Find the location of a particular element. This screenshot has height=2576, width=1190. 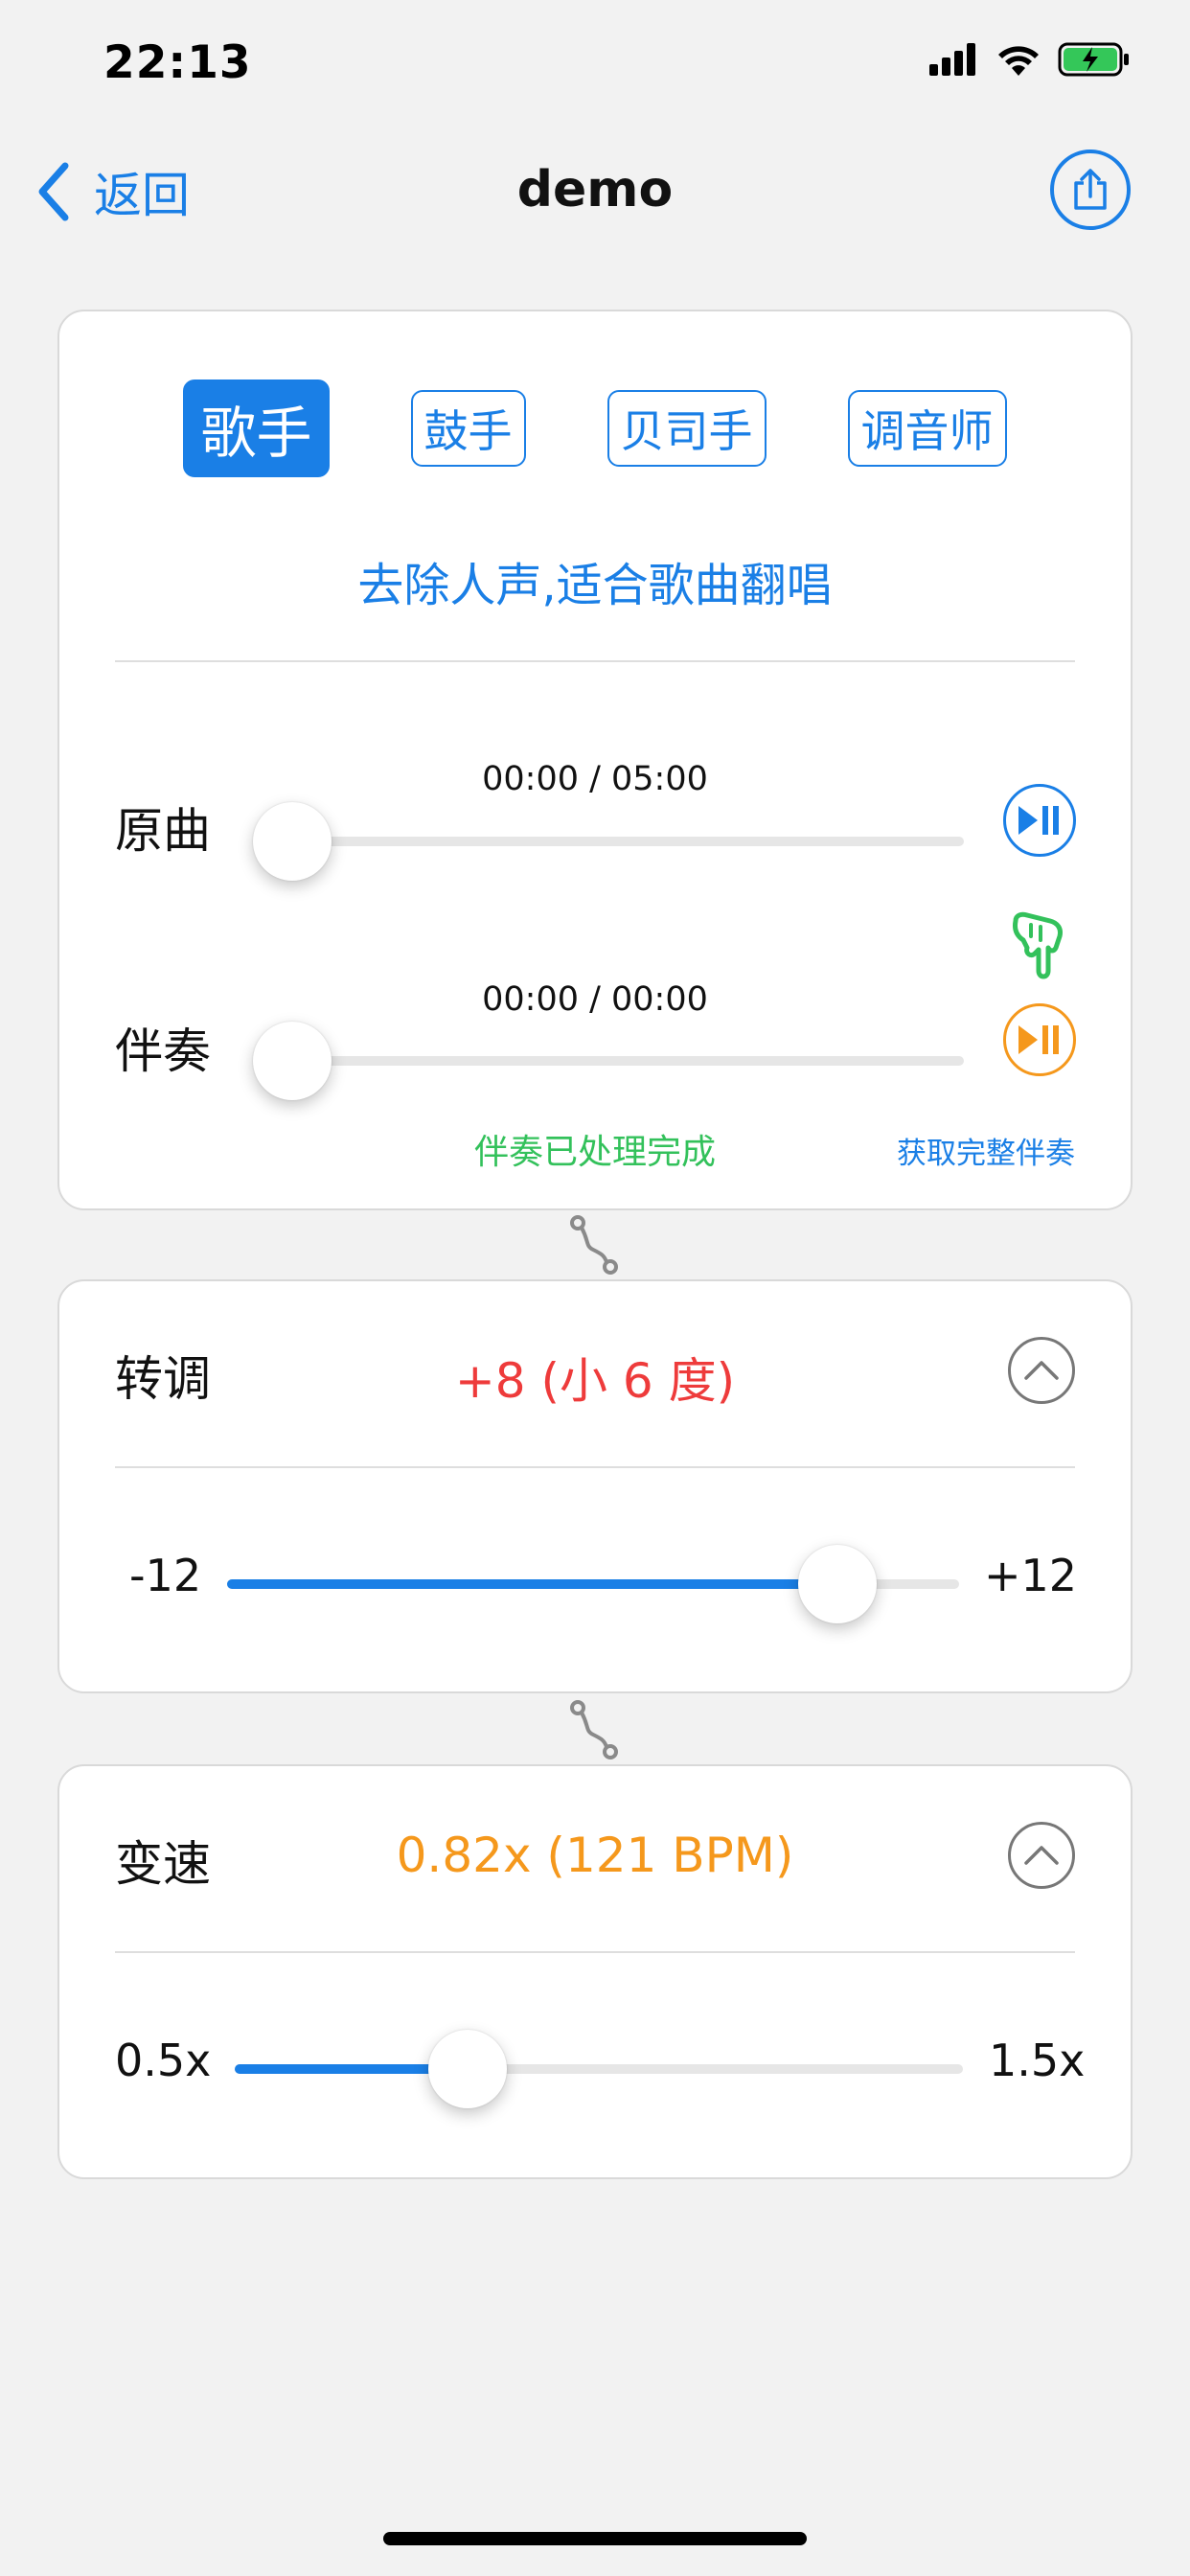

transpose-card: 转调 +8 (小 6 度) -12 +12 is located at coordinates (595, 1486).